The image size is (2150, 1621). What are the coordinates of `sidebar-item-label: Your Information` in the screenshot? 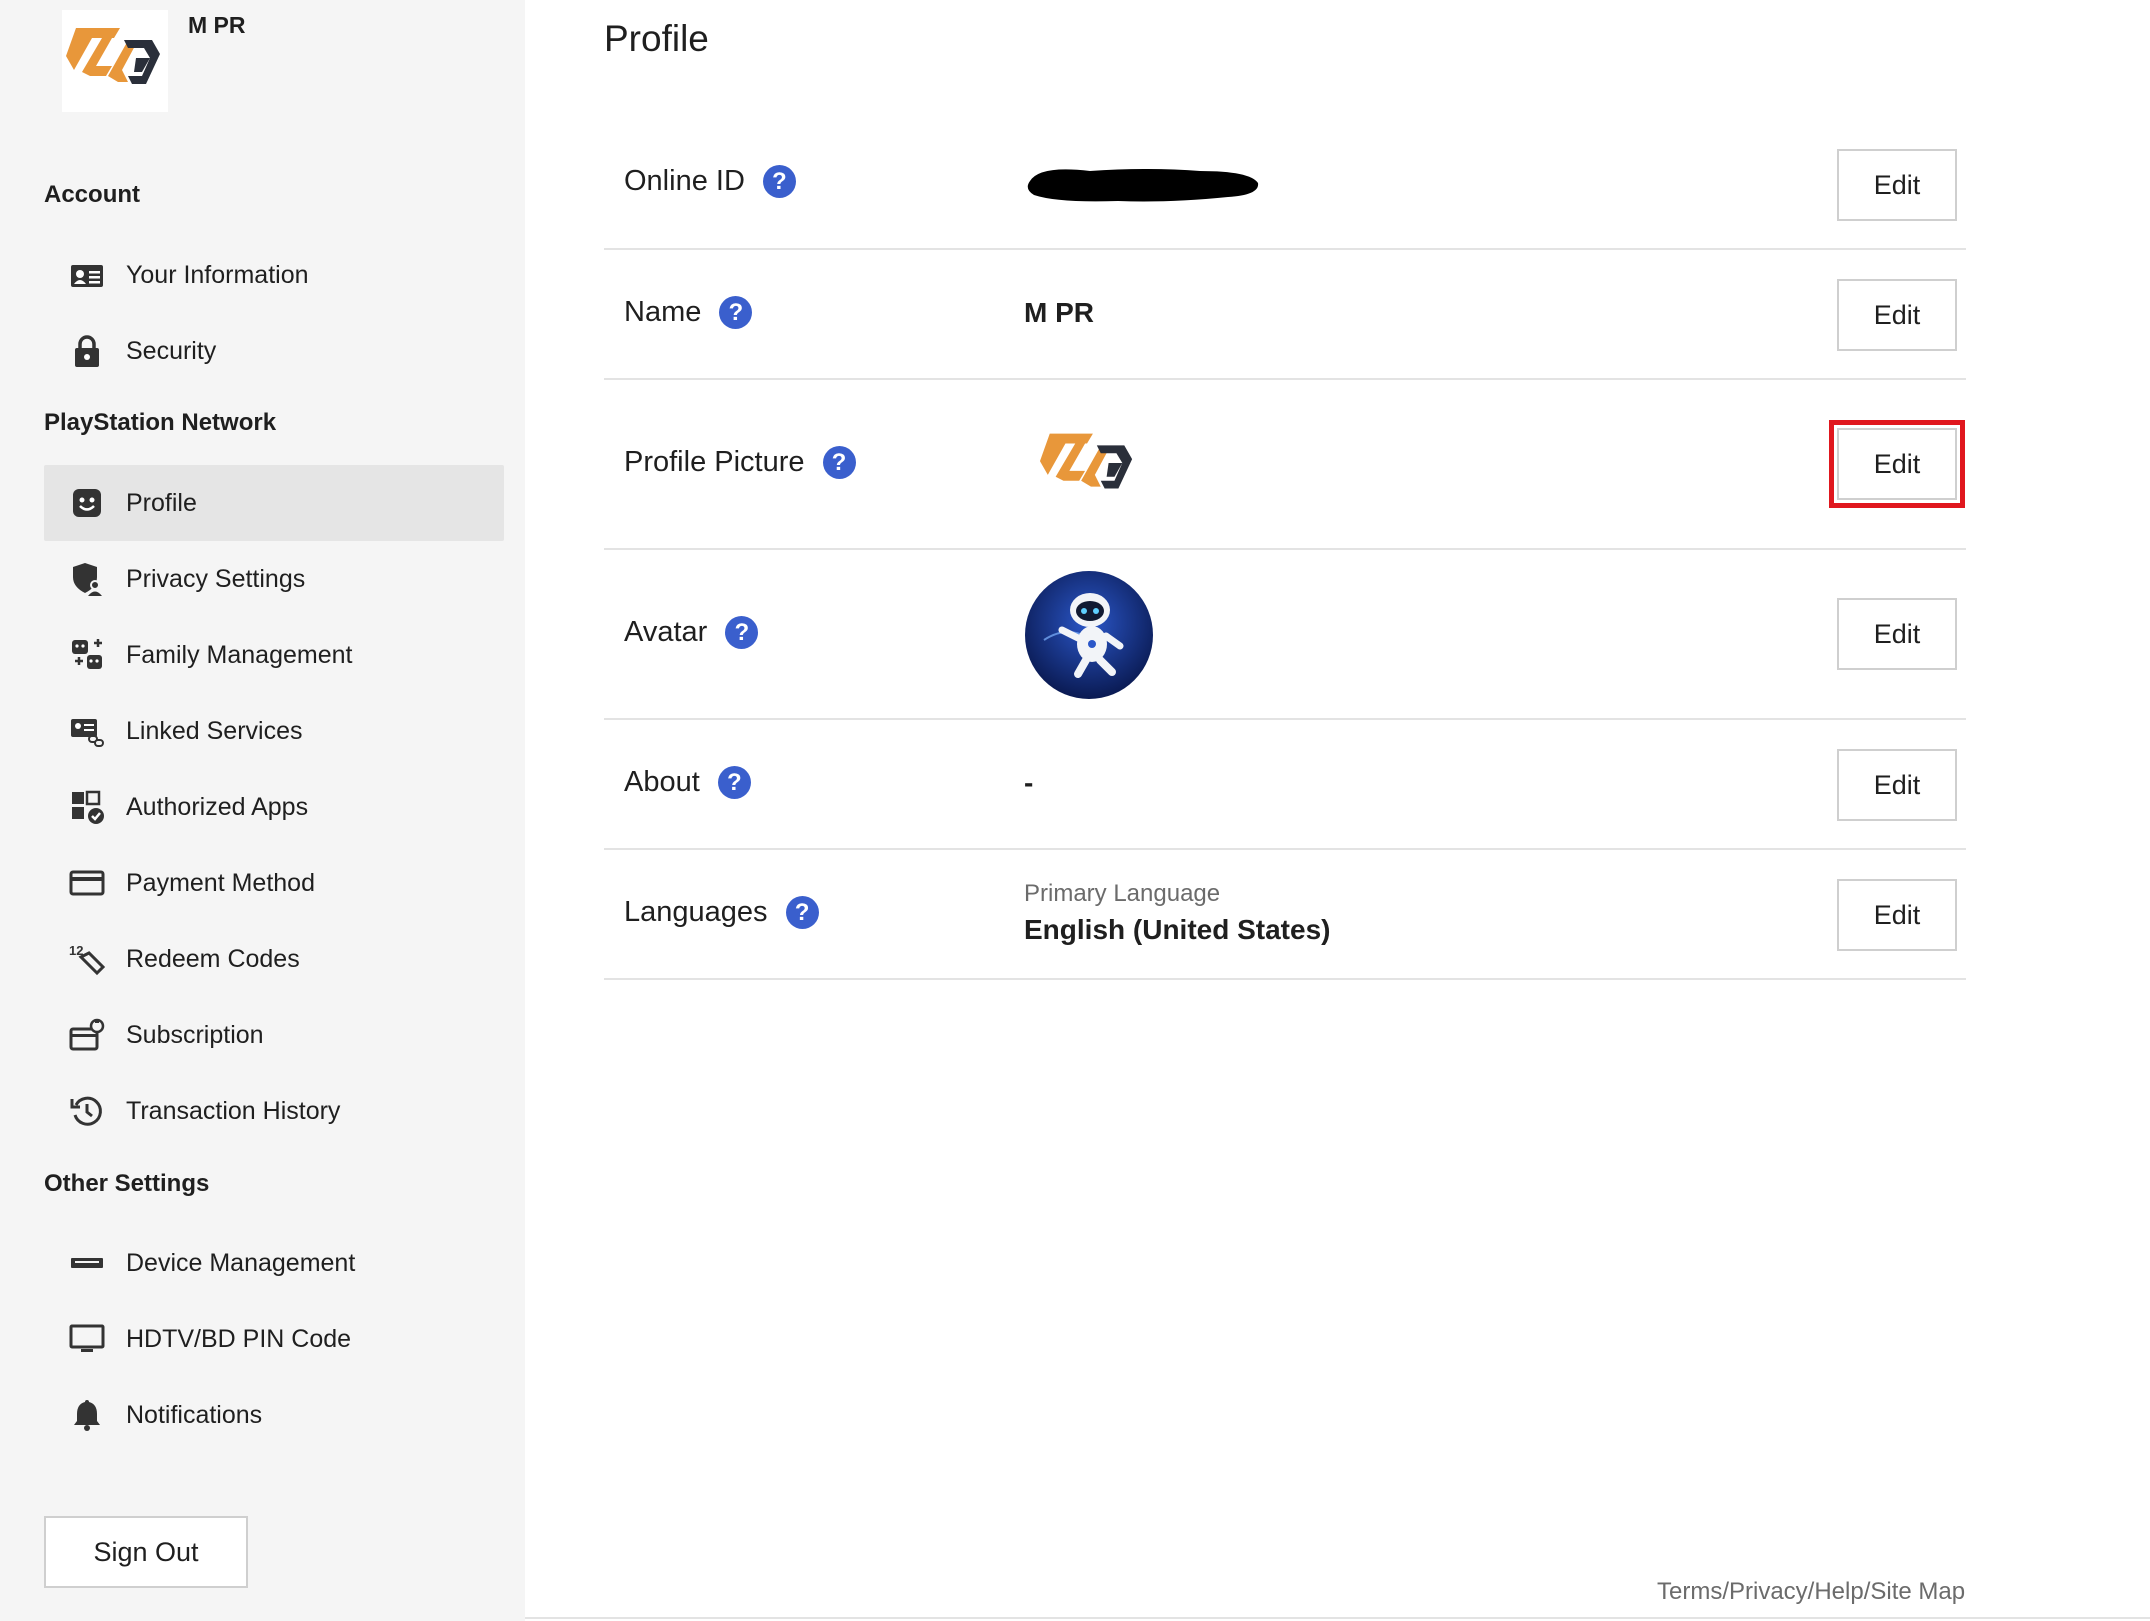 It's located at (217, 274).